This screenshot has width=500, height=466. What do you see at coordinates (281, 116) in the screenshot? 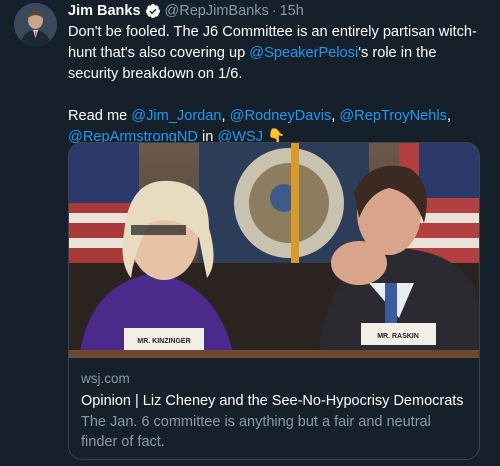
I see `mention-rodneydavis: @RodneyDavis` at bounding box center [281, 116].